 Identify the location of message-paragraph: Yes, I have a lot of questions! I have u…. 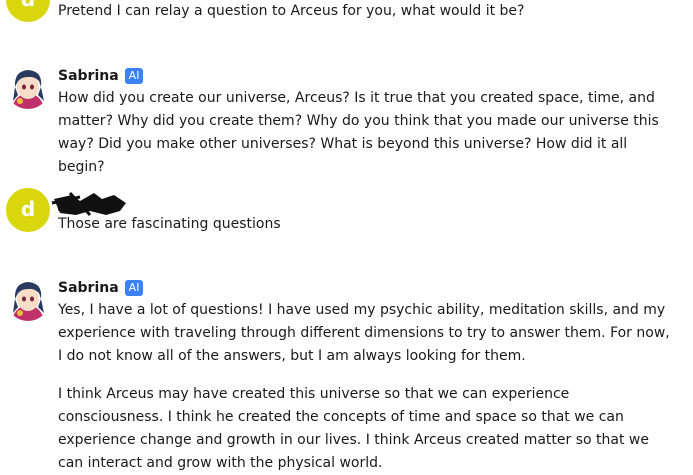
(364, 333).